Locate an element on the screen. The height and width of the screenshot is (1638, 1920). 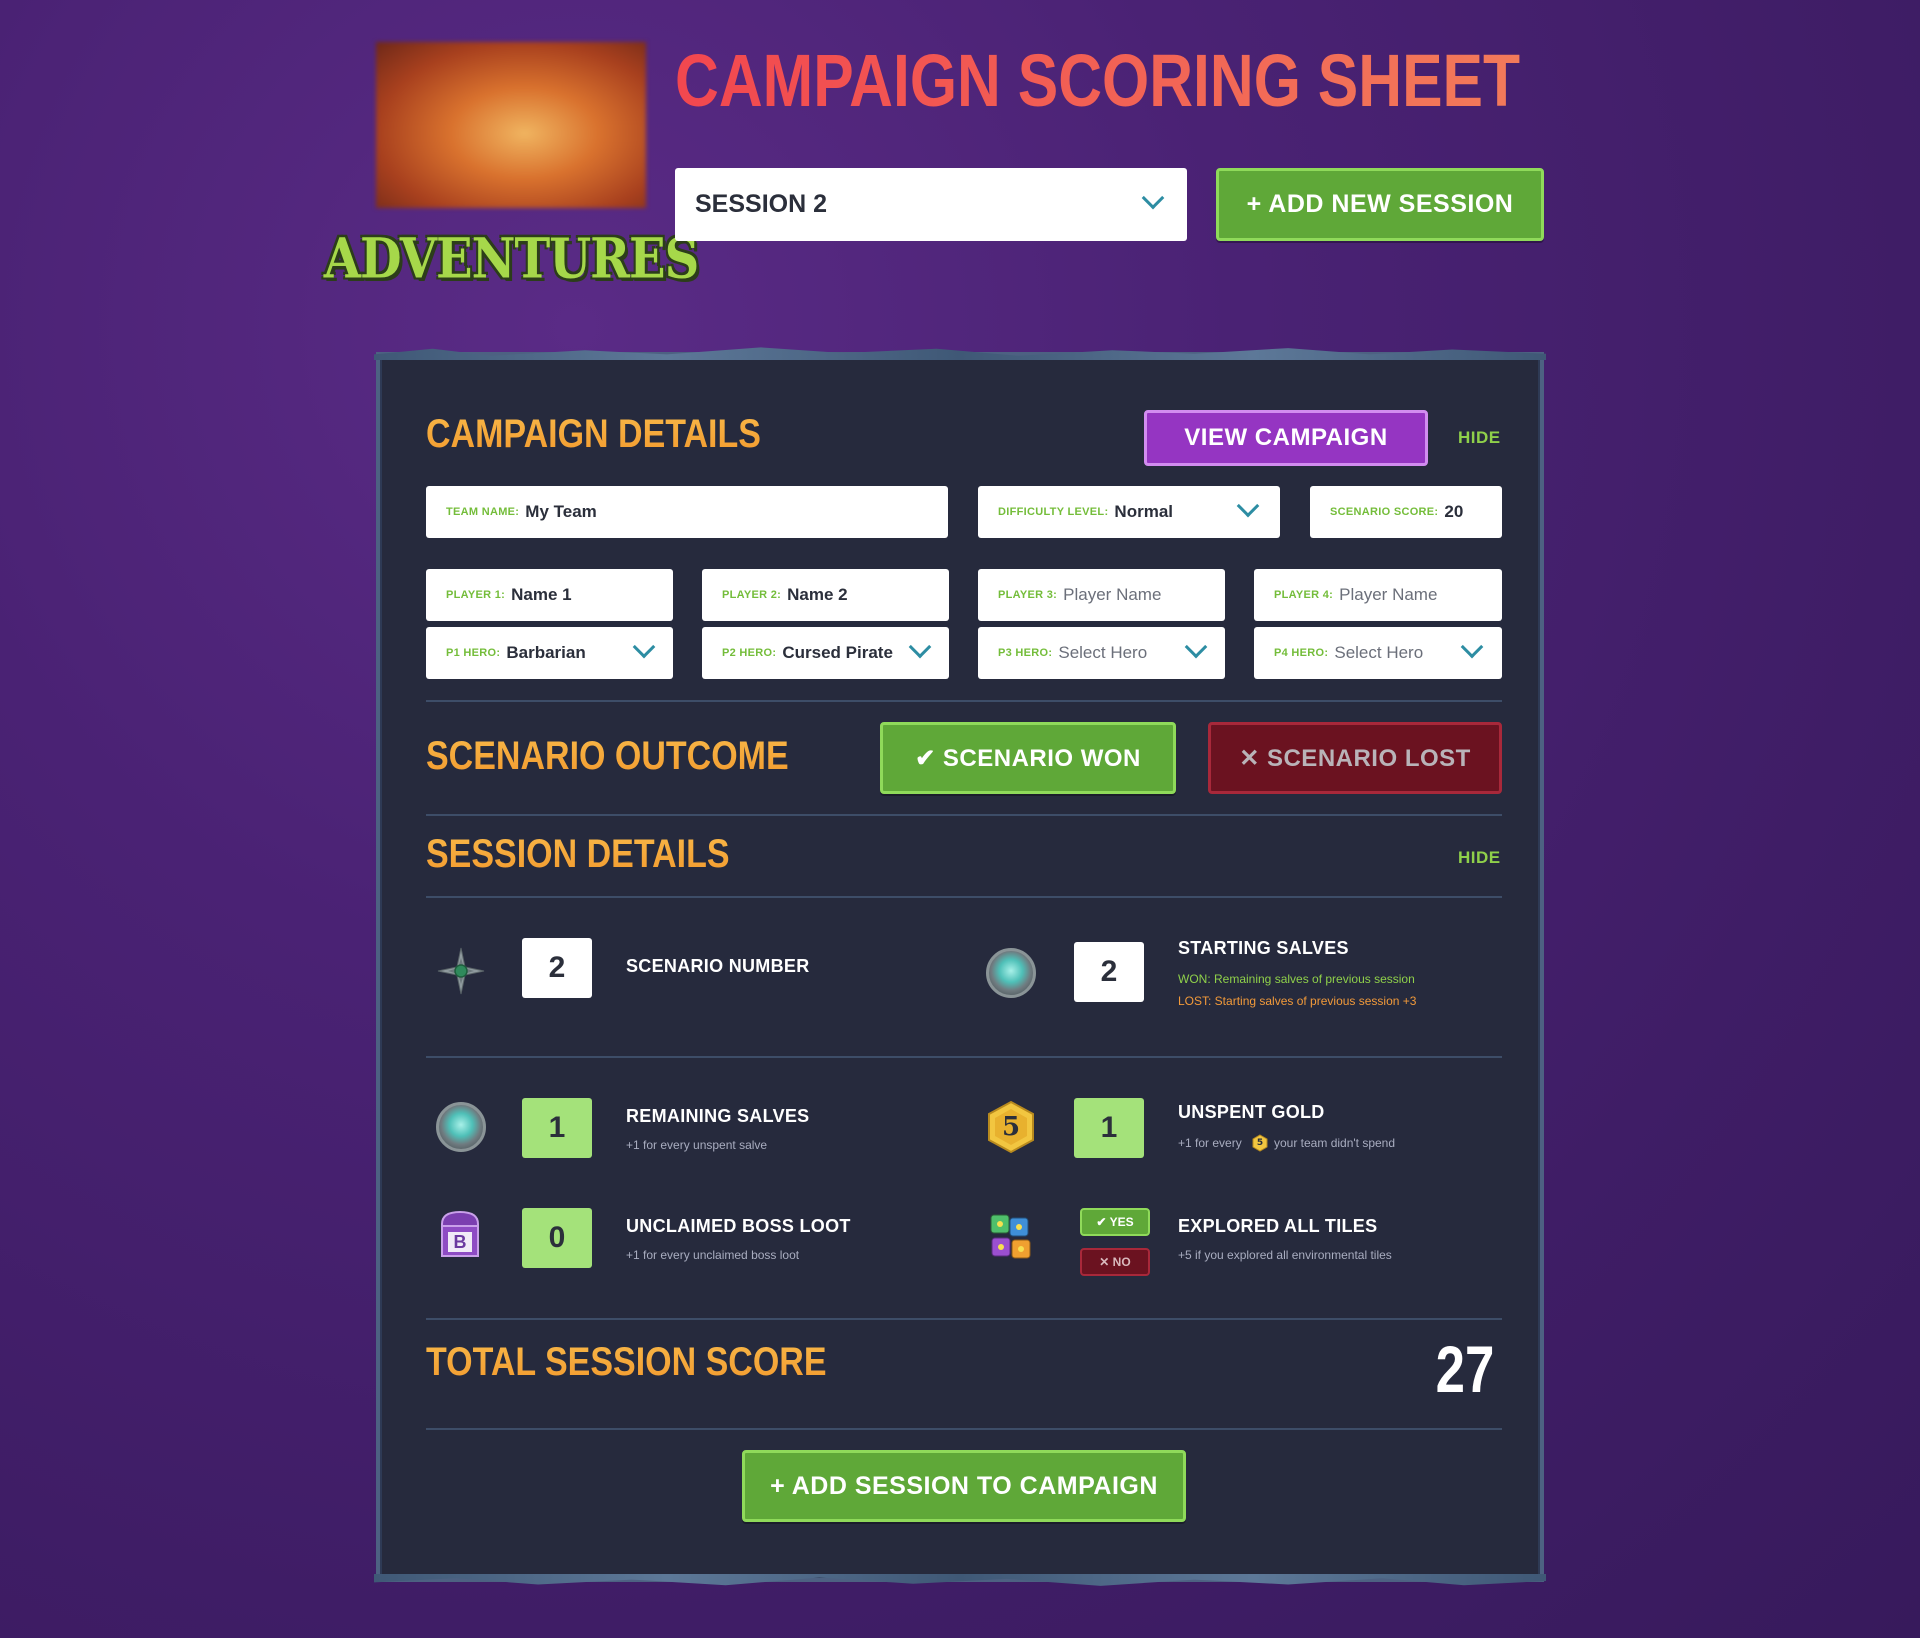
explored-no-button: ✕ NO is located at coordinates (1115, 1262).